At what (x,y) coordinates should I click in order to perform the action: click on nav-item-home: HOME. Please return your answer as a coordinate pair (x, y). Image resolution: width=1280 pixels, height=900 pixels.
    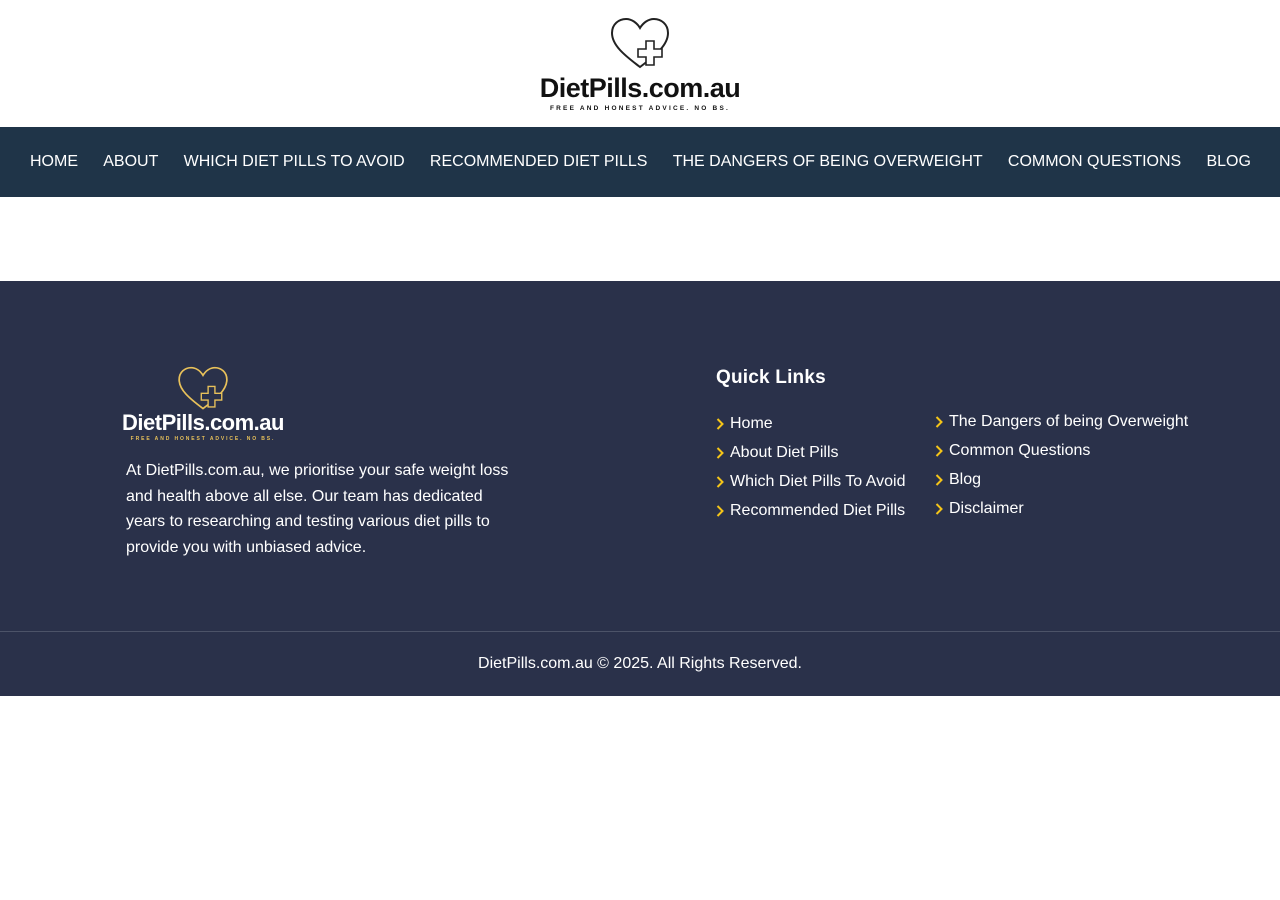
    Looking at the image, I should click on (54, 162).